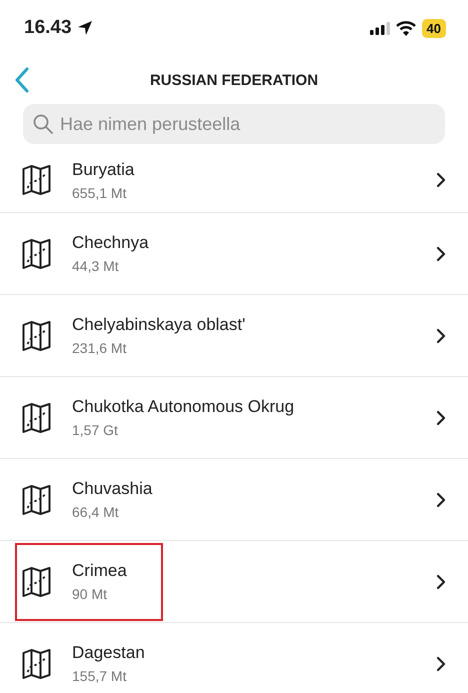  I want to click on region-size: 655,1 Mt, so click(100, 192).